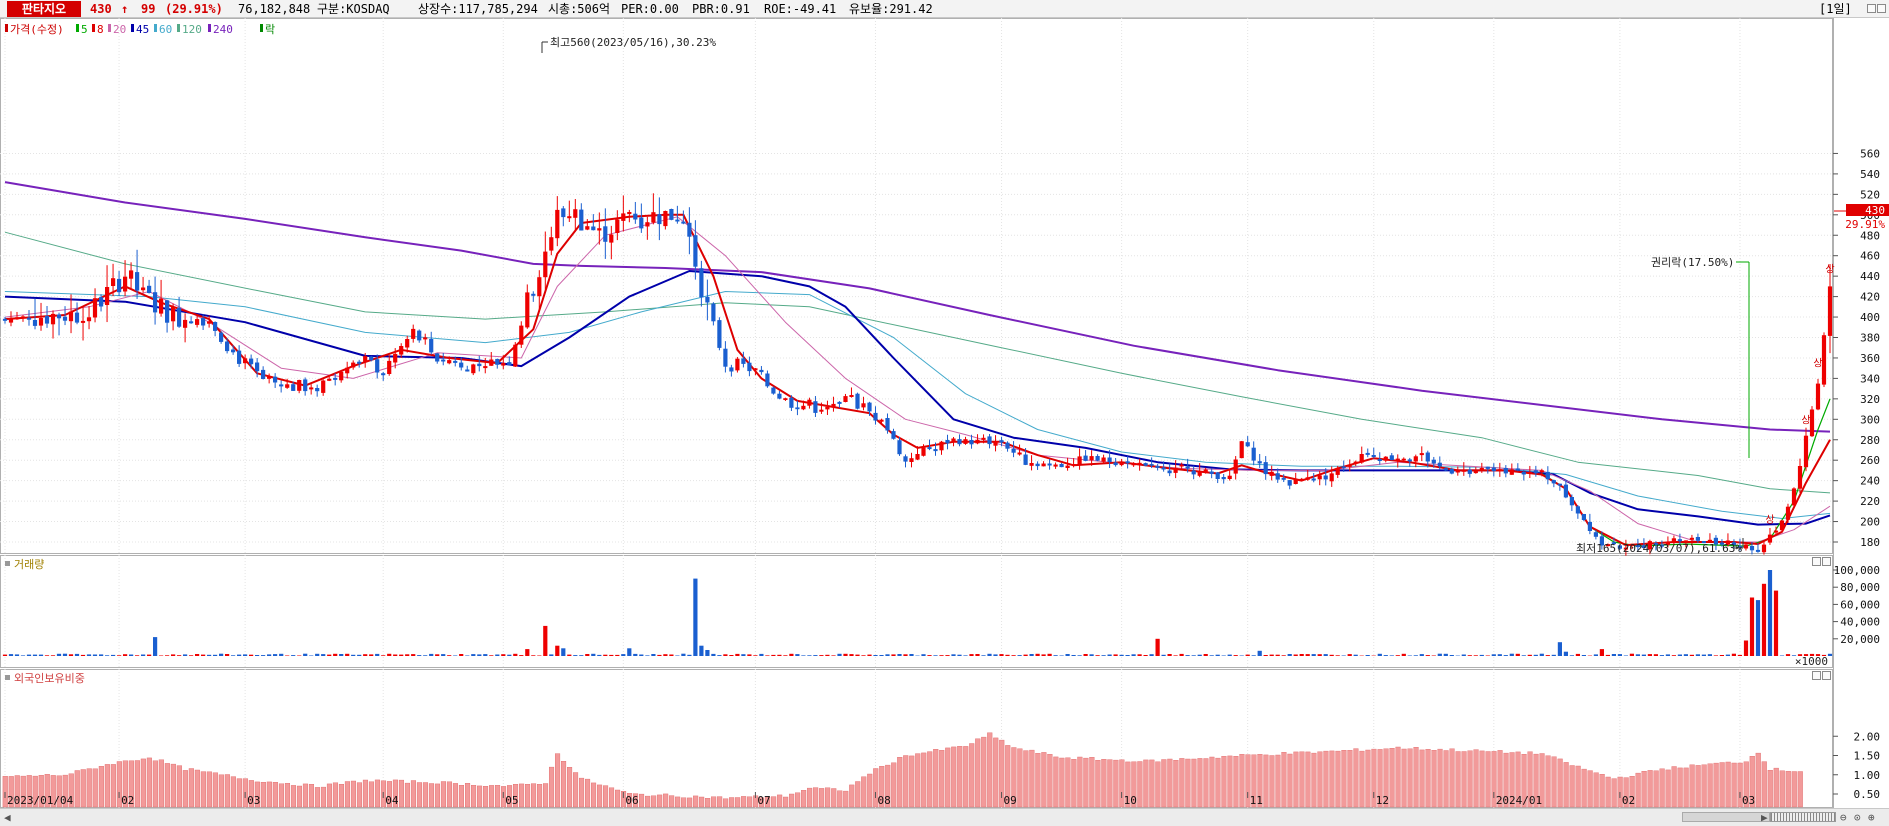 The width and height of the screenshot is (1889, 826). What do you see at coordinates (84, 29) in the screenshot?
I see `legend-ma5: 5` at bounding box center [84, 29].